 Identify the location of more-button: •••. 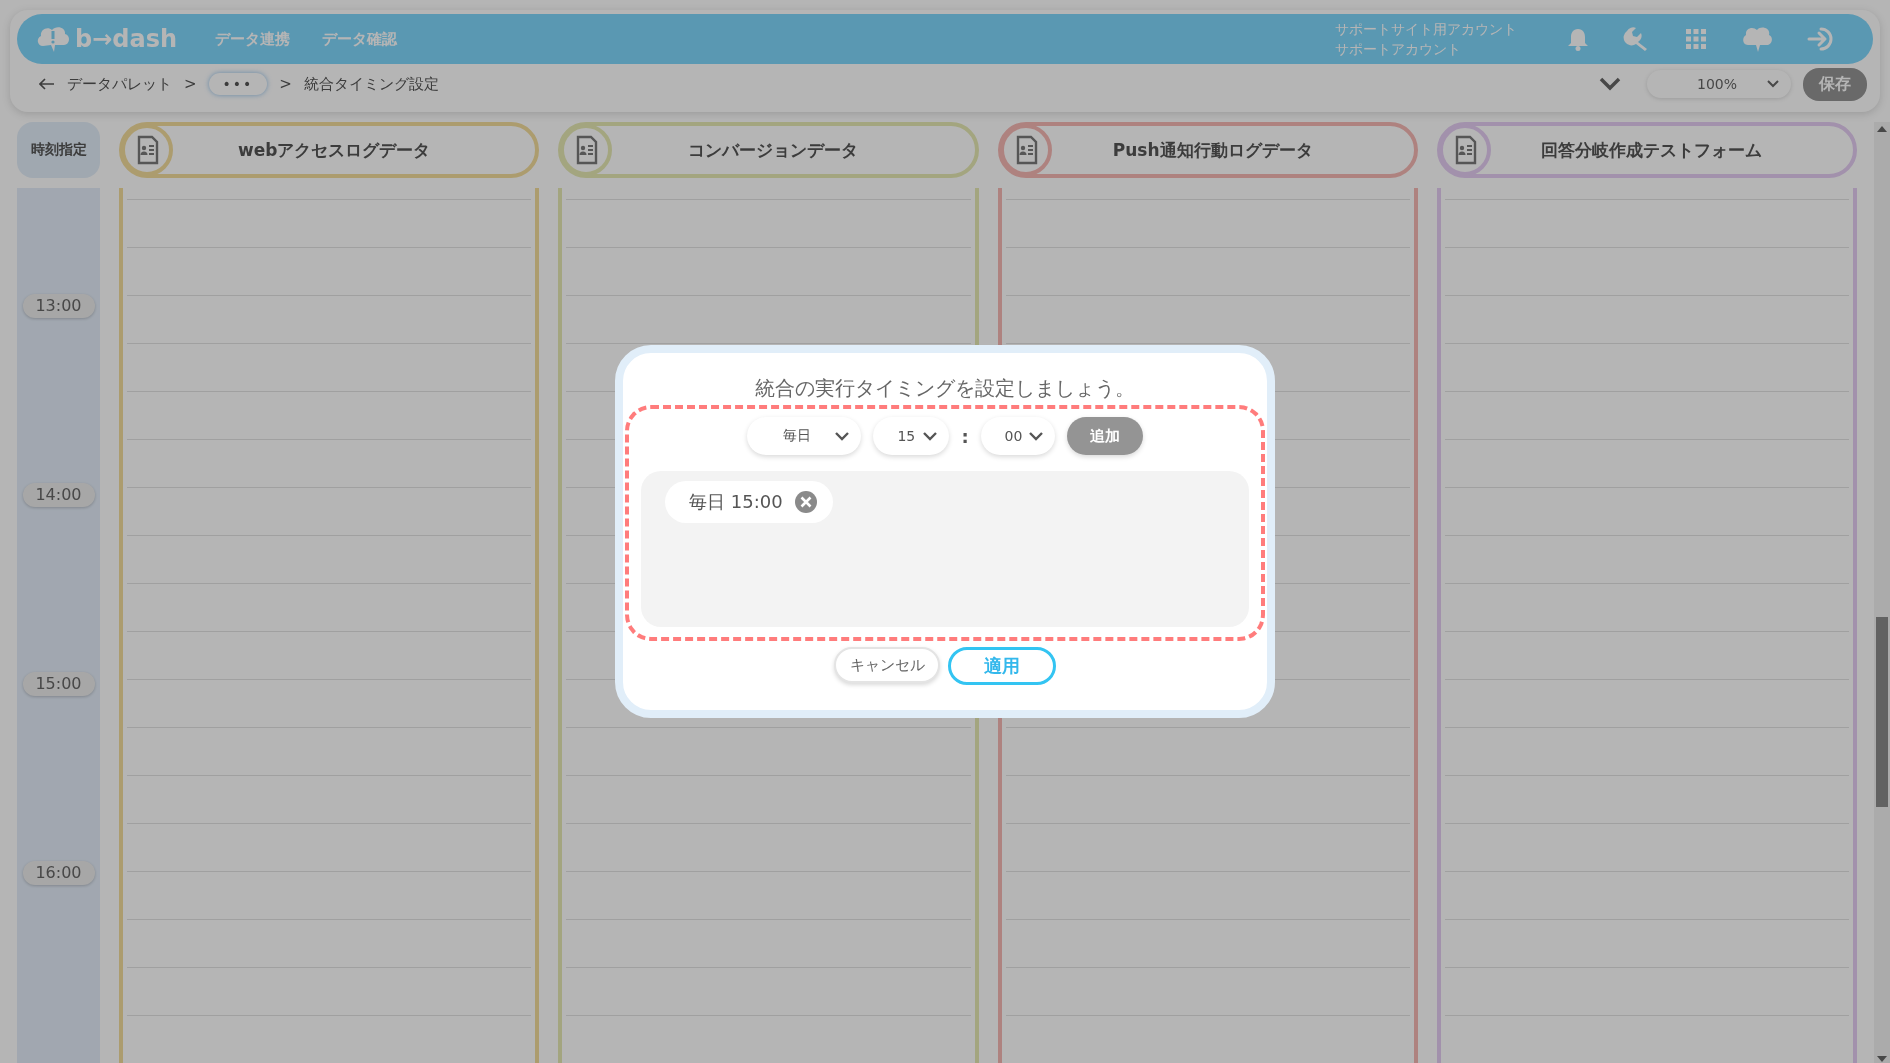
(238, 84).